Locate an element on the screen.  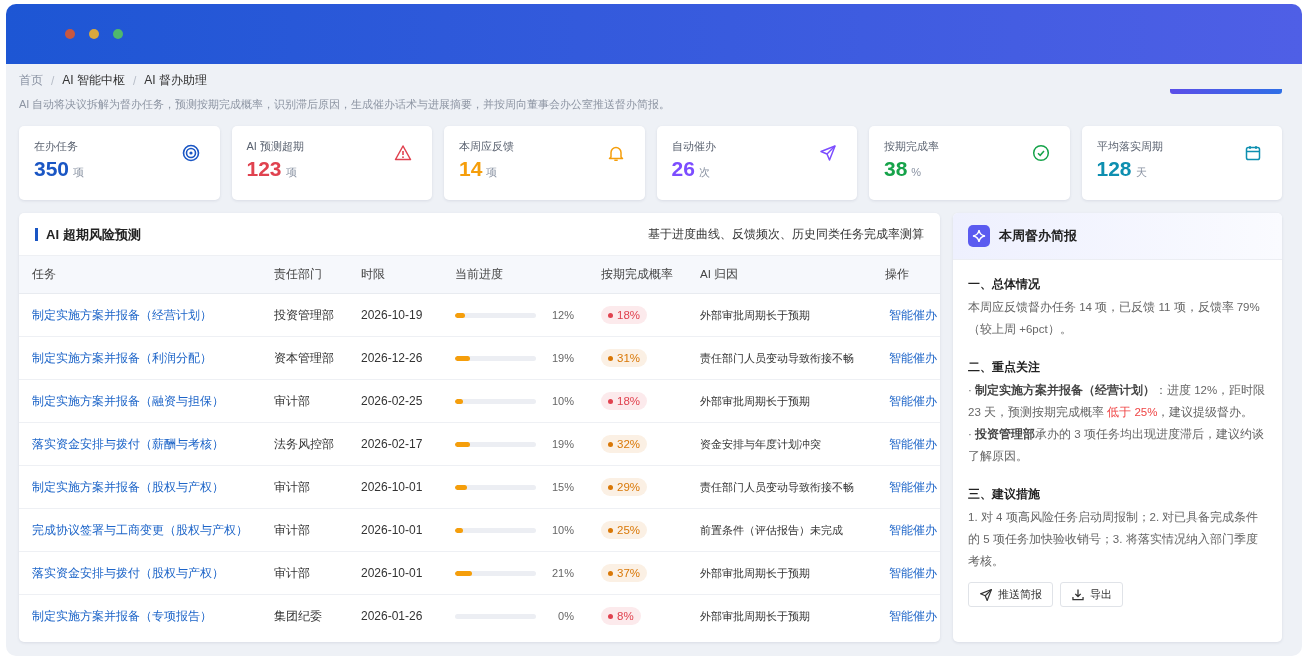
probability-badge: 8% is located at coordinates (621, 616).